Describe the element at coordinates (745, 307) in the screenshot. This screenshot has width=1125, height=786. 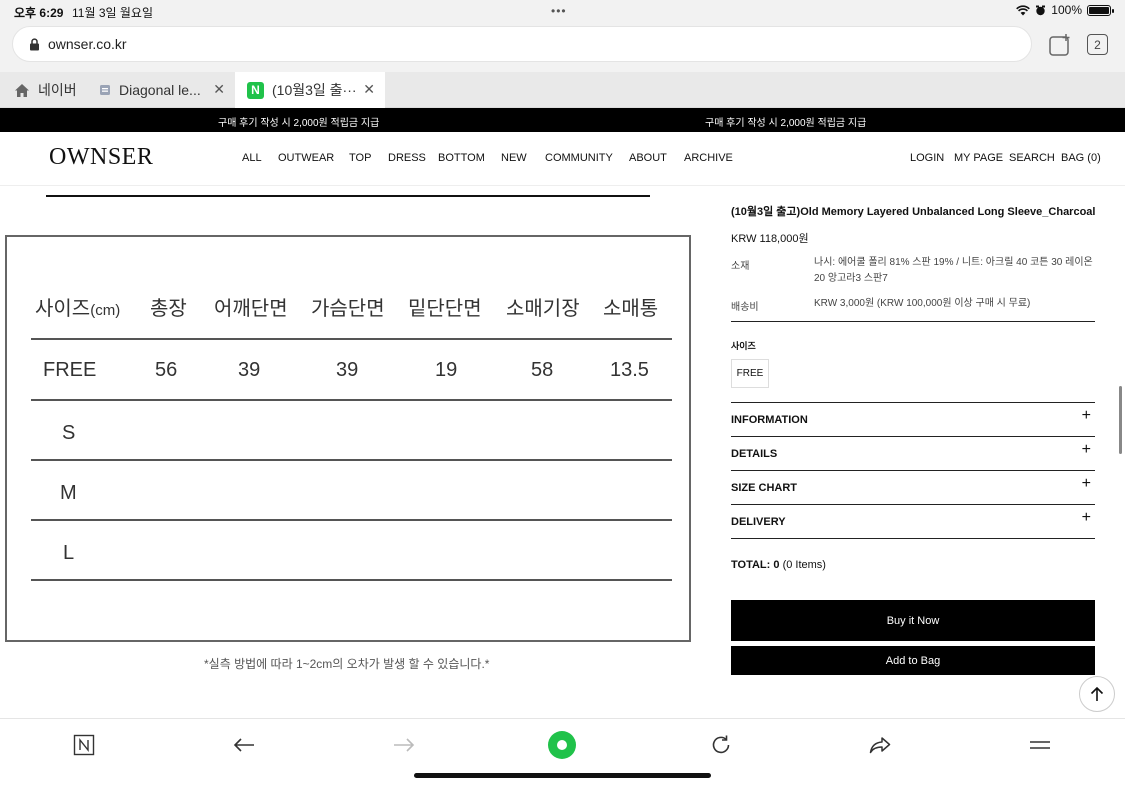
I see `shipping-label: 배송비` at that location.